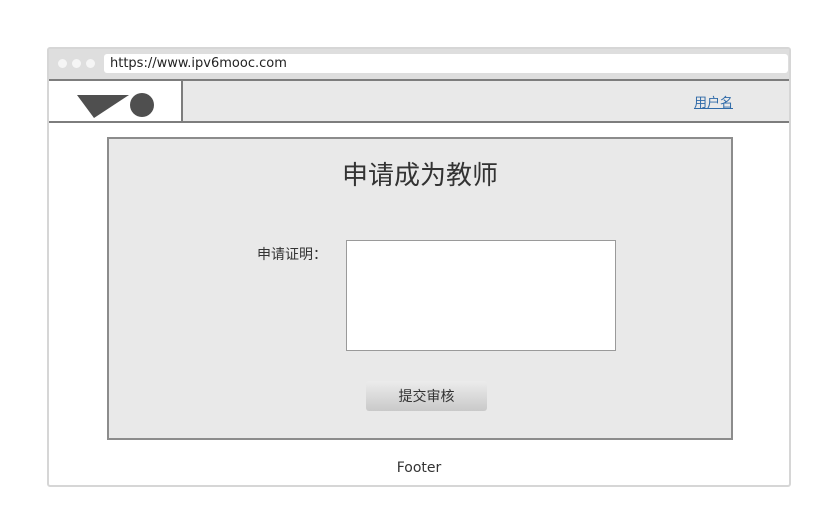 This screenshot has height=520, width=824. Describe the element at coordinates (419, 101) in the screenshot. I see `site-header: 用户名` at that location.